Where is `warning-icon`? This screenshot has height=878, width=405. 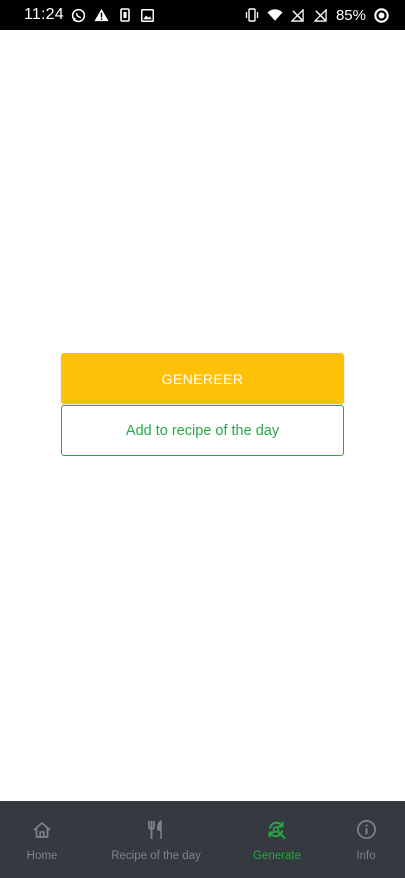 warning-icon is located at coordinates (102, 15).